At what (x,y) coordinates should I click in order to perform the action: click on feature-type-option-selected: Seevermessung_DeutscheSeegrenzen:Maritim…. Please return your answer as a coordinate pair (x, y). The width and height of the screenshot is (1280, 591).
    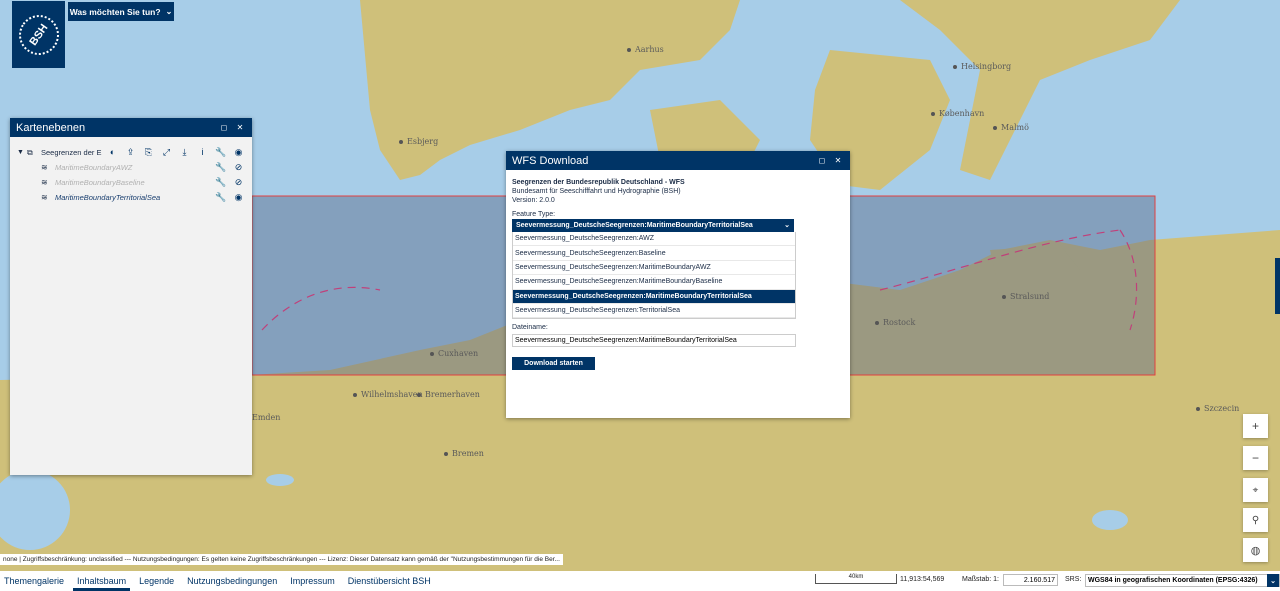
    Looking at the image, I should click on (654, 296).